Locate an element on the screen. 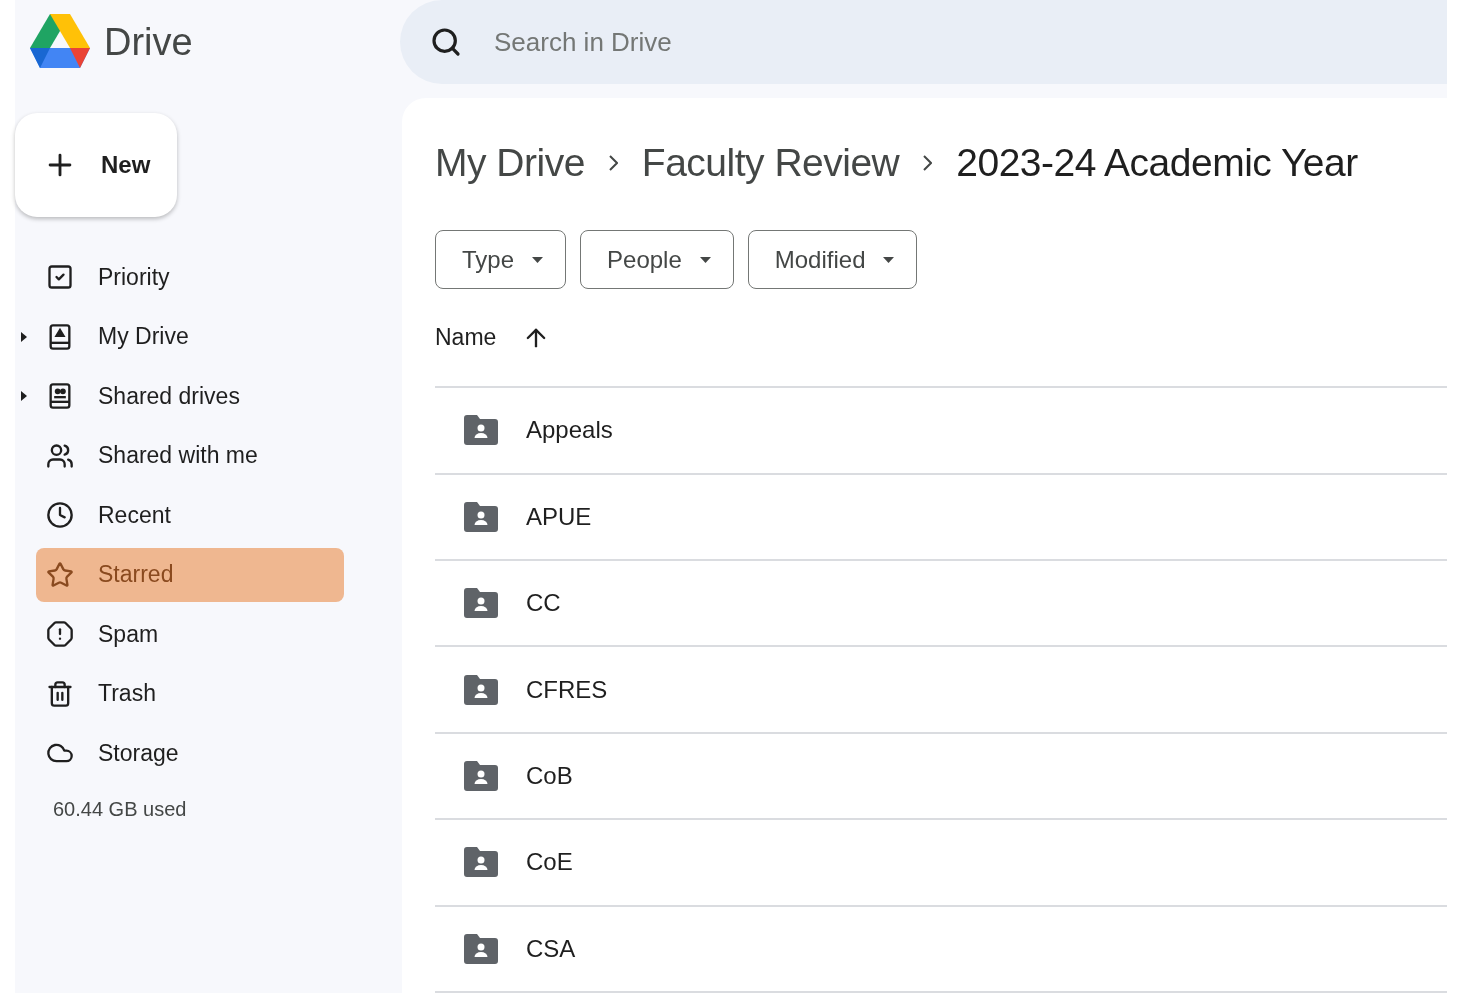 Image resolution: width=1460 pixels, height=993 pixels. sidebar-item: Priority is located at coordinates (190, 277).